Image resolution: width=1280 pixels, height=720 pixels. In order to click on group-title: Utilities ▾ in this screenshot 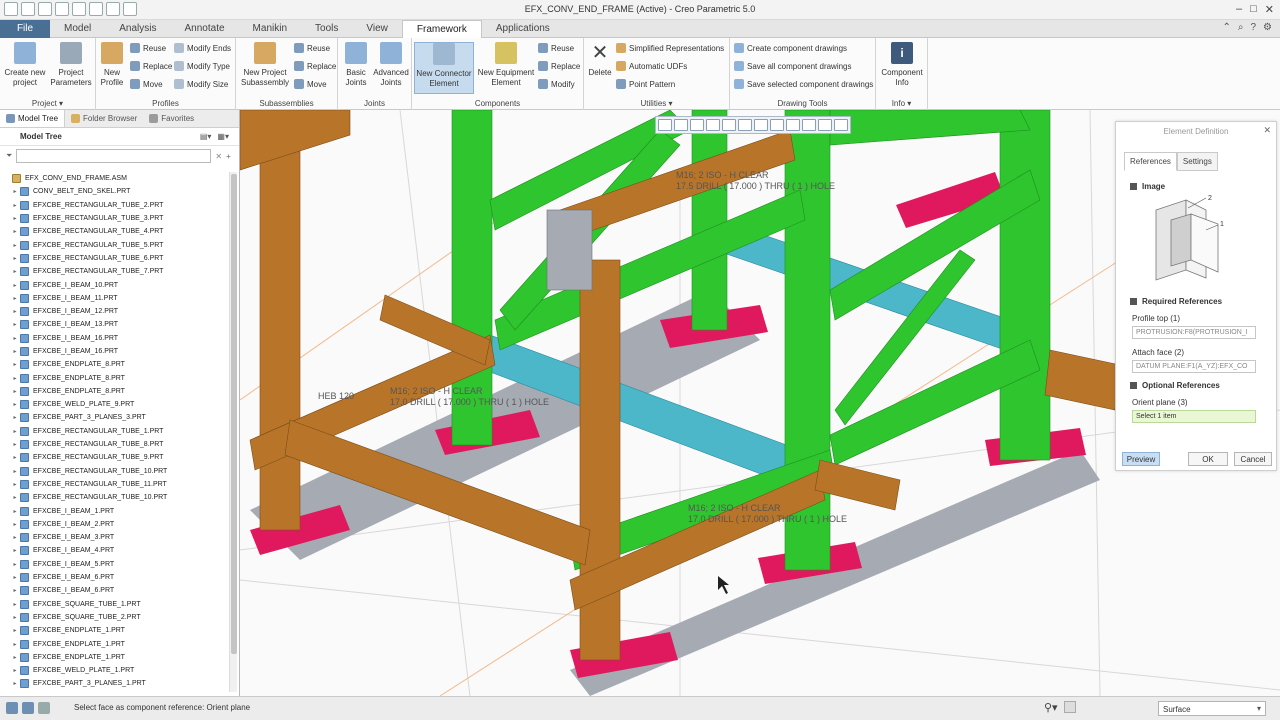, I will do `click(656, 103)`.